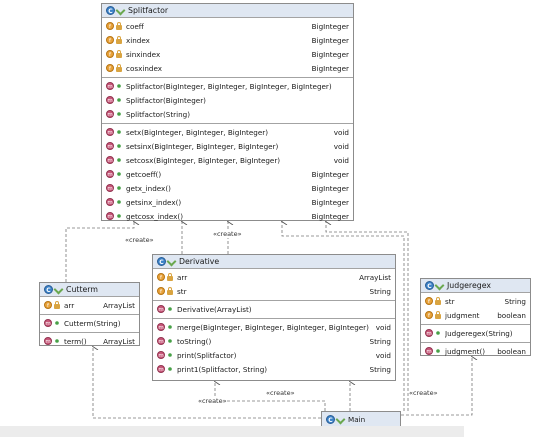 The image size is (554, 437). I want to click on constructor-row: m Splitfactor(BigInteger), so click(227, 100).